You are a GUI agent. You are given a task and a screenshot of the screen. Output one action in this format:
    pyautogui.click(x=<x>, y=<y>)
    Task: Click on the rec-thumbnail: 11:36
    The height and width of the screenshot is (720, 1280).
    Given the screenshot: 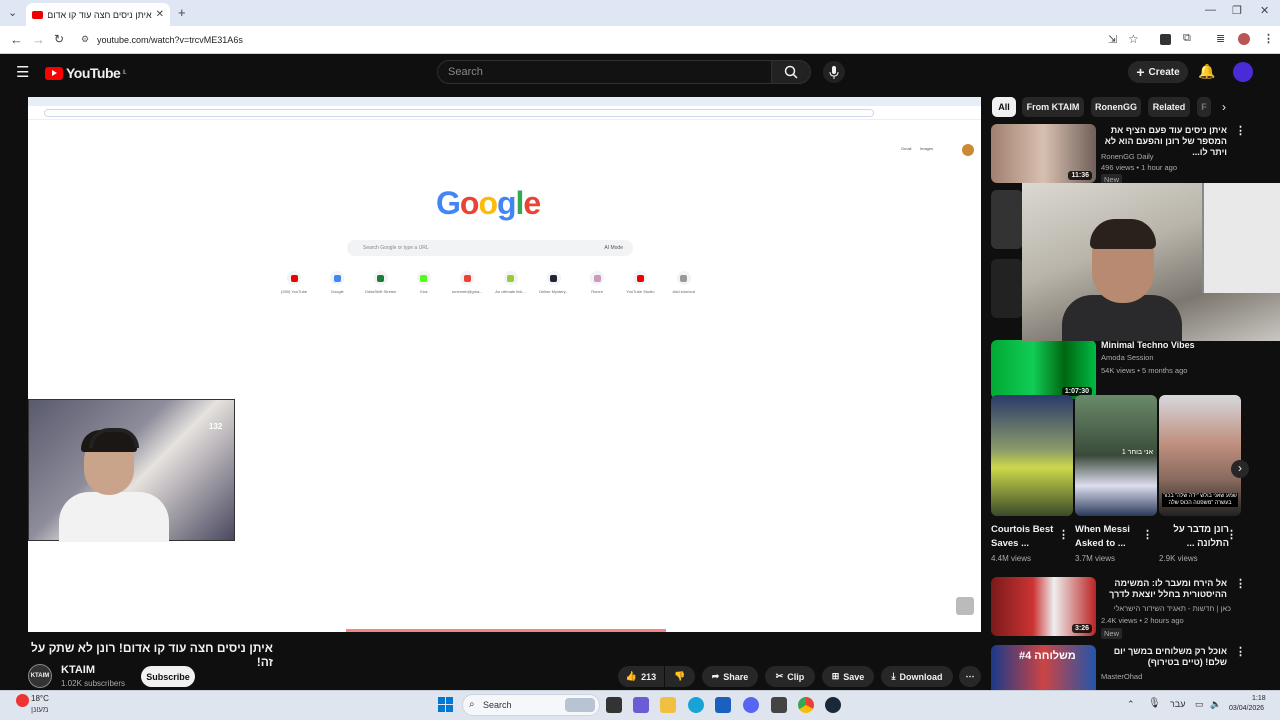 What is the action you would take?
    pyautogui.click(x=1043, y=153)
    